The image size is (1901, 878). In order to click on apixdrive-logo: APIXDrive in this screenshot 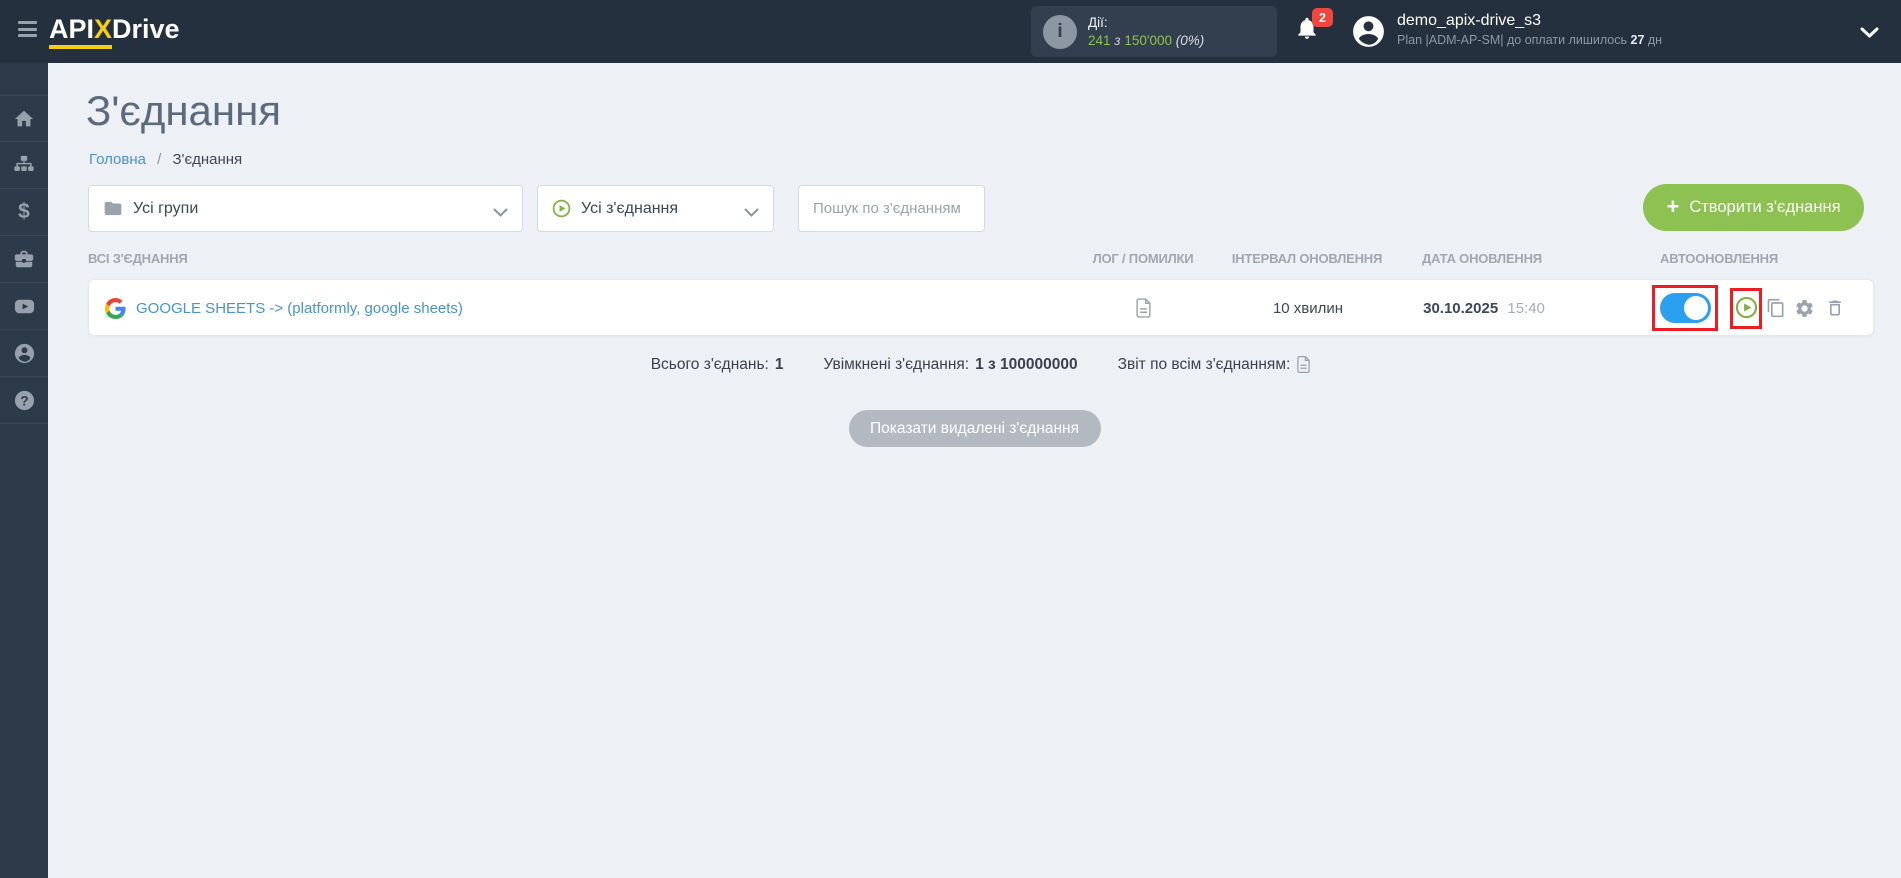, I will do `click(114, 31)`.